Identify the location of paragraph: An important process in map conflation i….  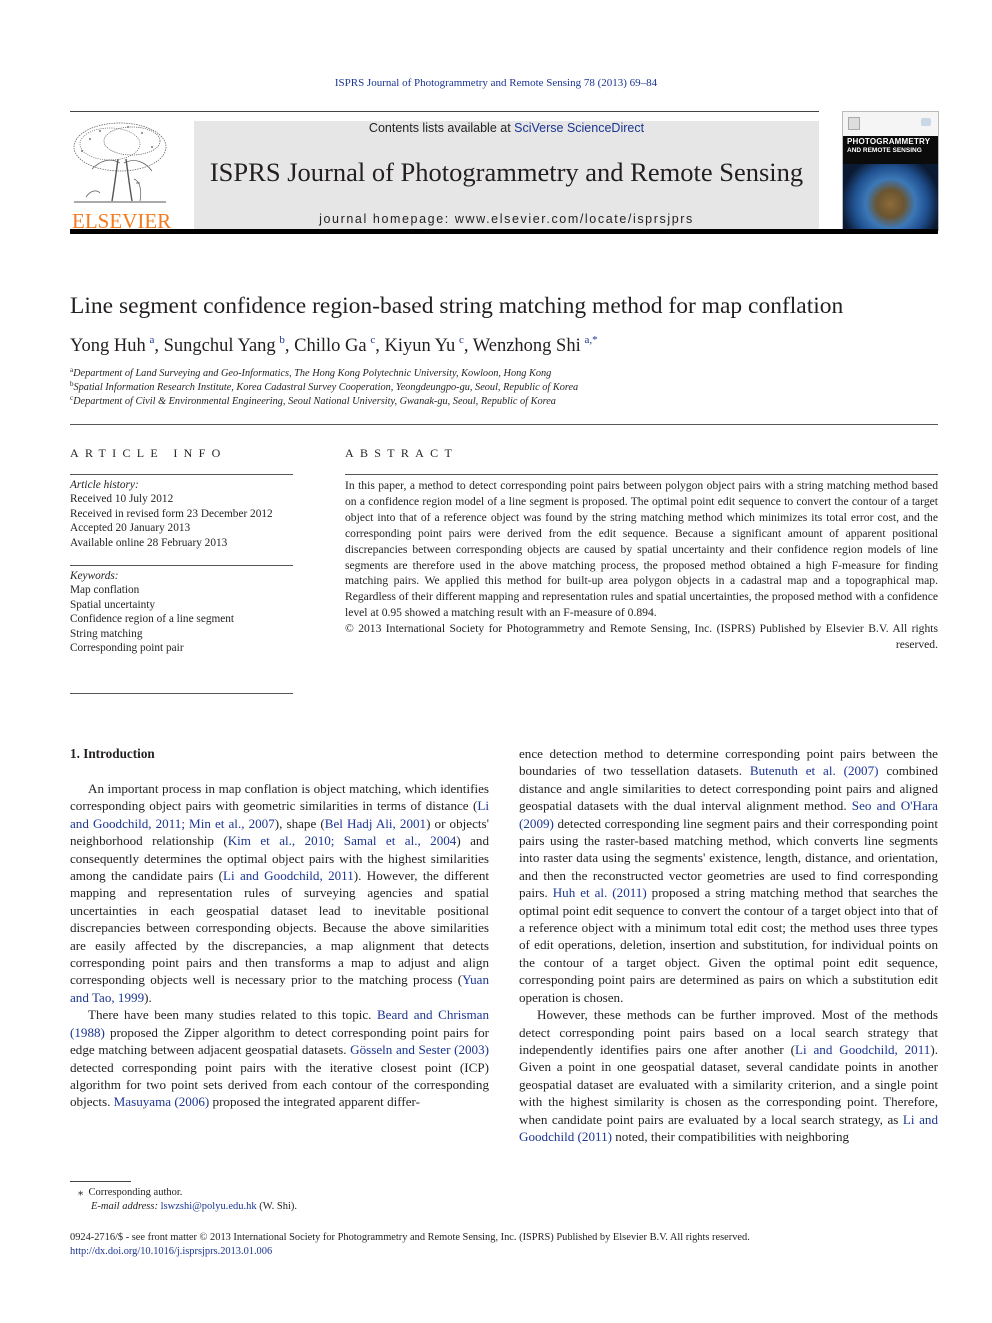
(279, 893).